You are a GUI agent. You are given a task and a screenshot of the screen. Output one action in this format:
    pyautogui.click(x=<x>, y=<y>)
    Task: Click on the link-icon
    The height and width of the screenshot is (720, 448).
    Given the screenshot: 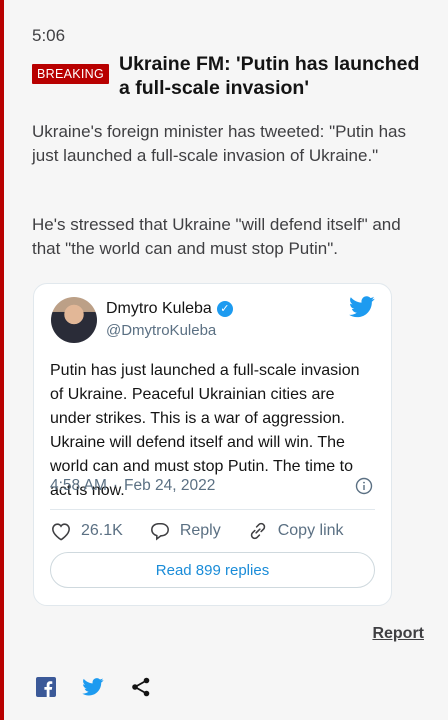 What is the action you would take?
    pyautogui.click(x=257, y=531)
    